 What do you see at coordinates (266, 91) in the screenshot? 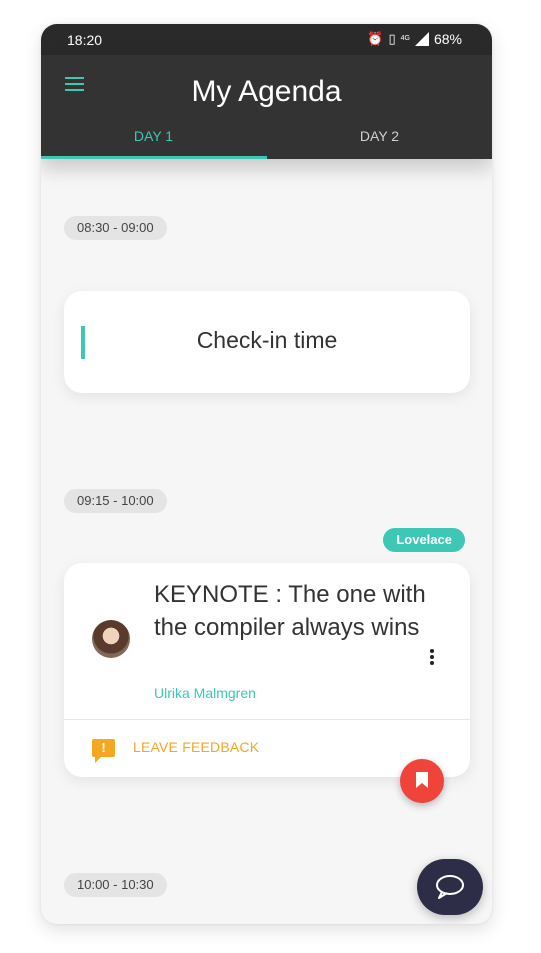
I see `page-title: My Agenda` at bounding box center [266, 91].